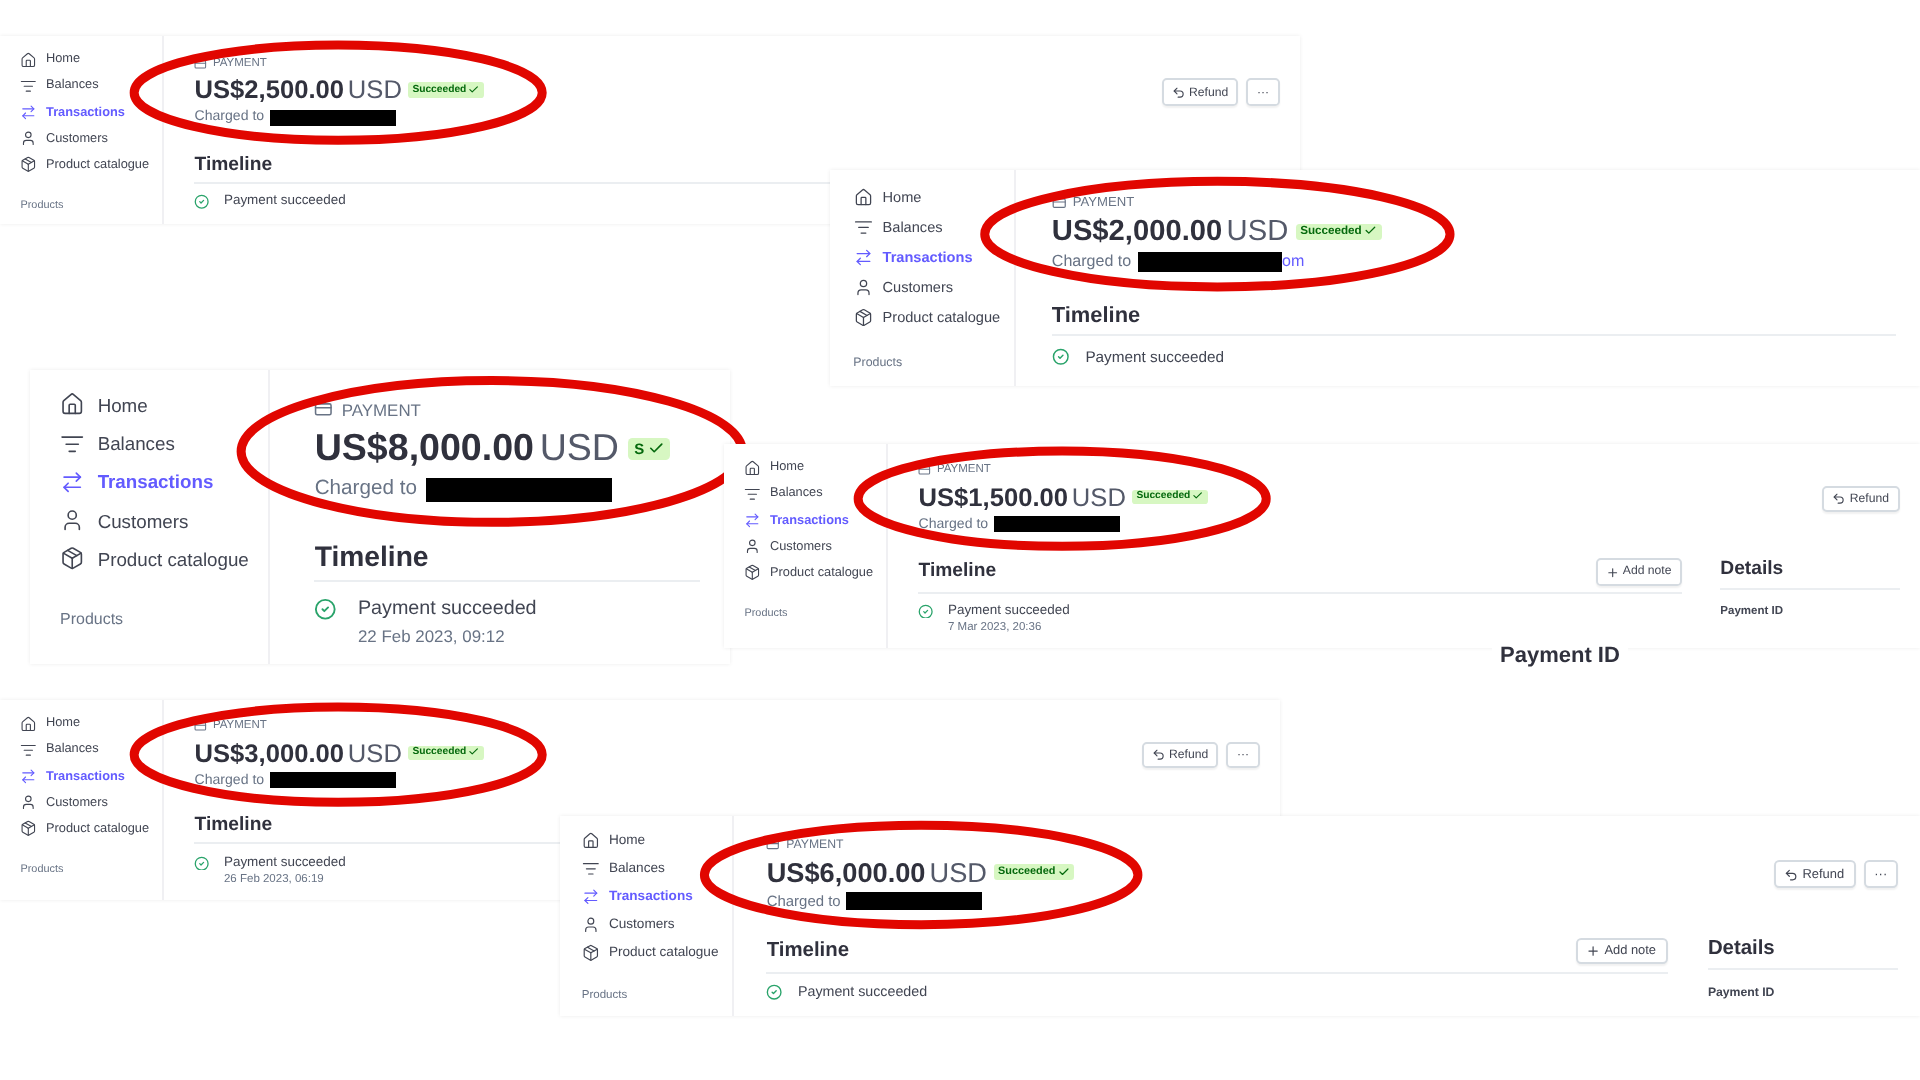 This screenshot has width=1920, height=1080. I want to click on sidebar-item: Transactions, so click(137, 482).